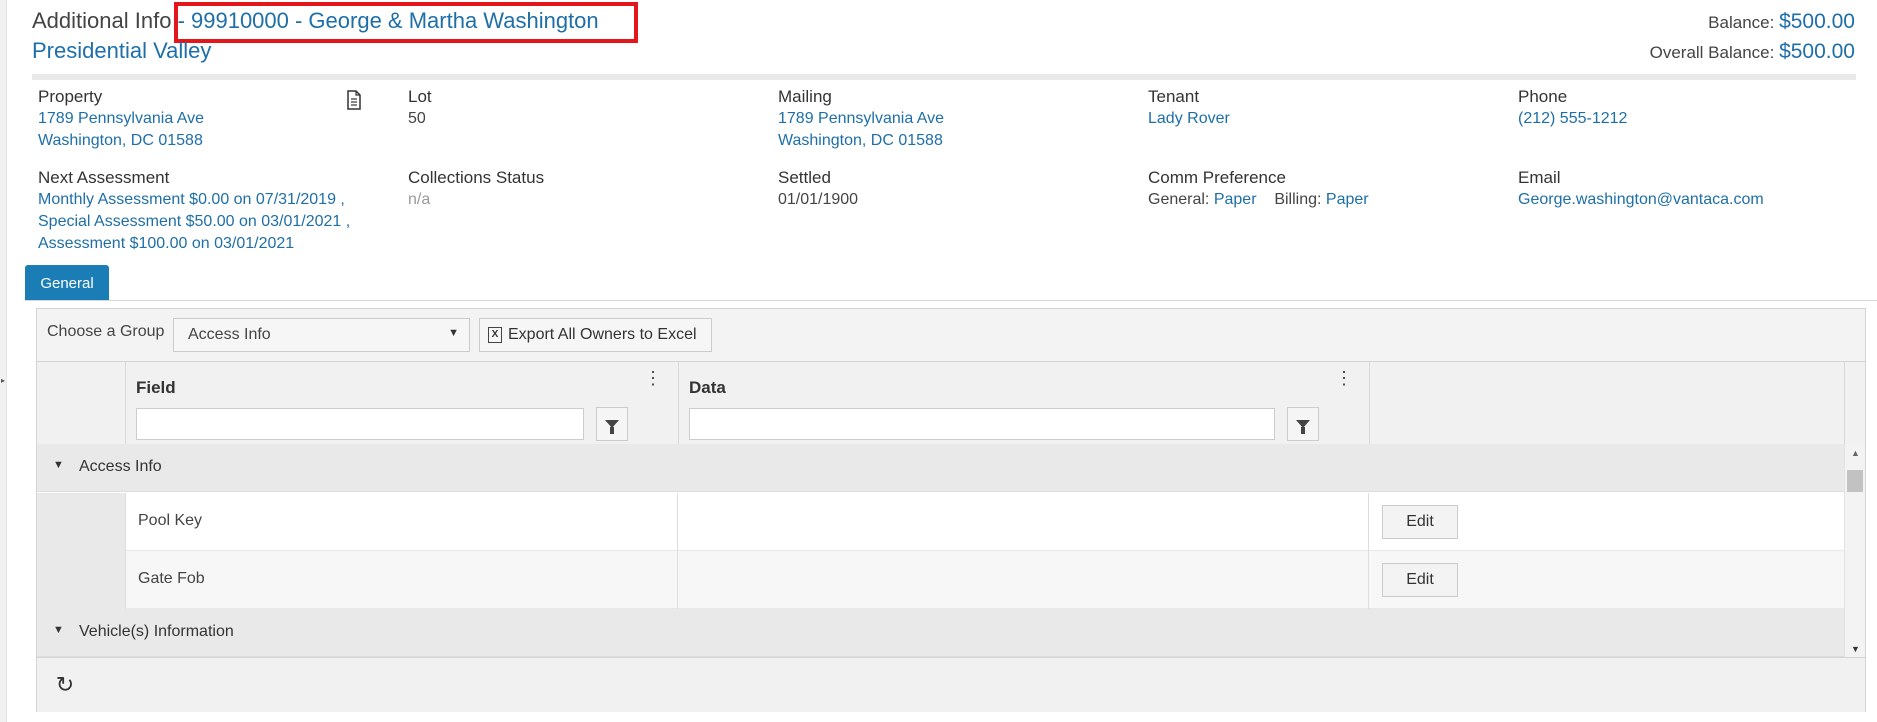  What do you see at coordinates (653, 378) in the screenshot?
I see `field-column-menu-icon: ⋮` at bounding box center [653, 378].